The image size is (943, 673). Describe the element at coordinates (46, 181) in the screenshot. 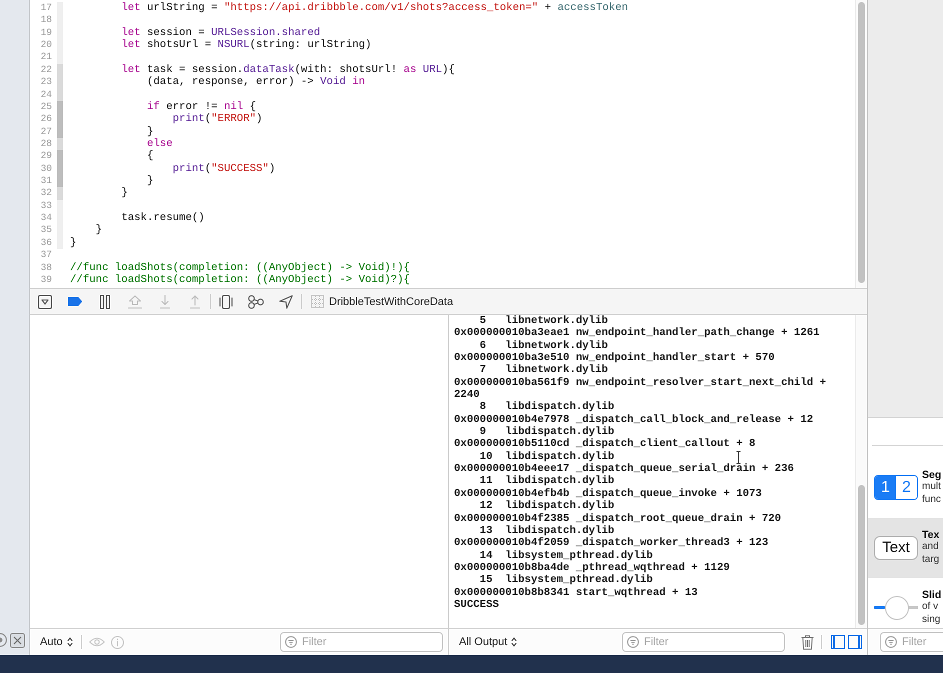

I see `line-number: 31` at that location.